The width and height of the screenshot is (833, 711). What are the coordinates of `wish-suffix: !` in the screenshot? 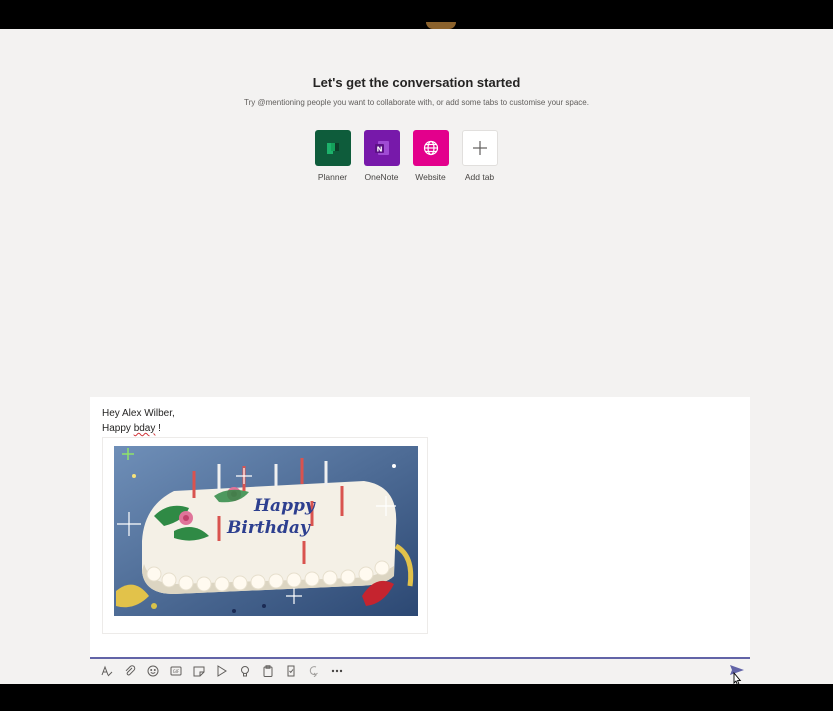 It's located at (158, 428).